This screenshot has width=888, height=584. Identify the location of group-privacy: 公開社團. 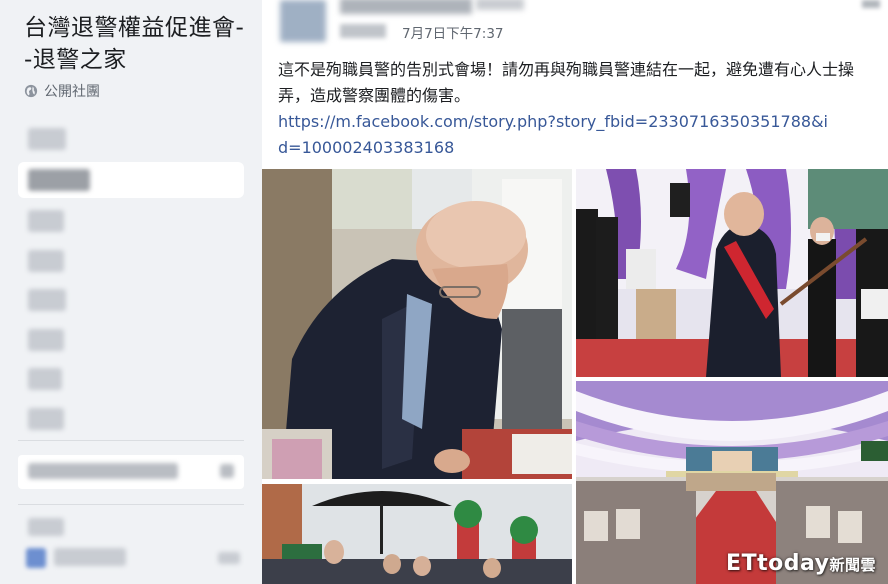
(62, 91).